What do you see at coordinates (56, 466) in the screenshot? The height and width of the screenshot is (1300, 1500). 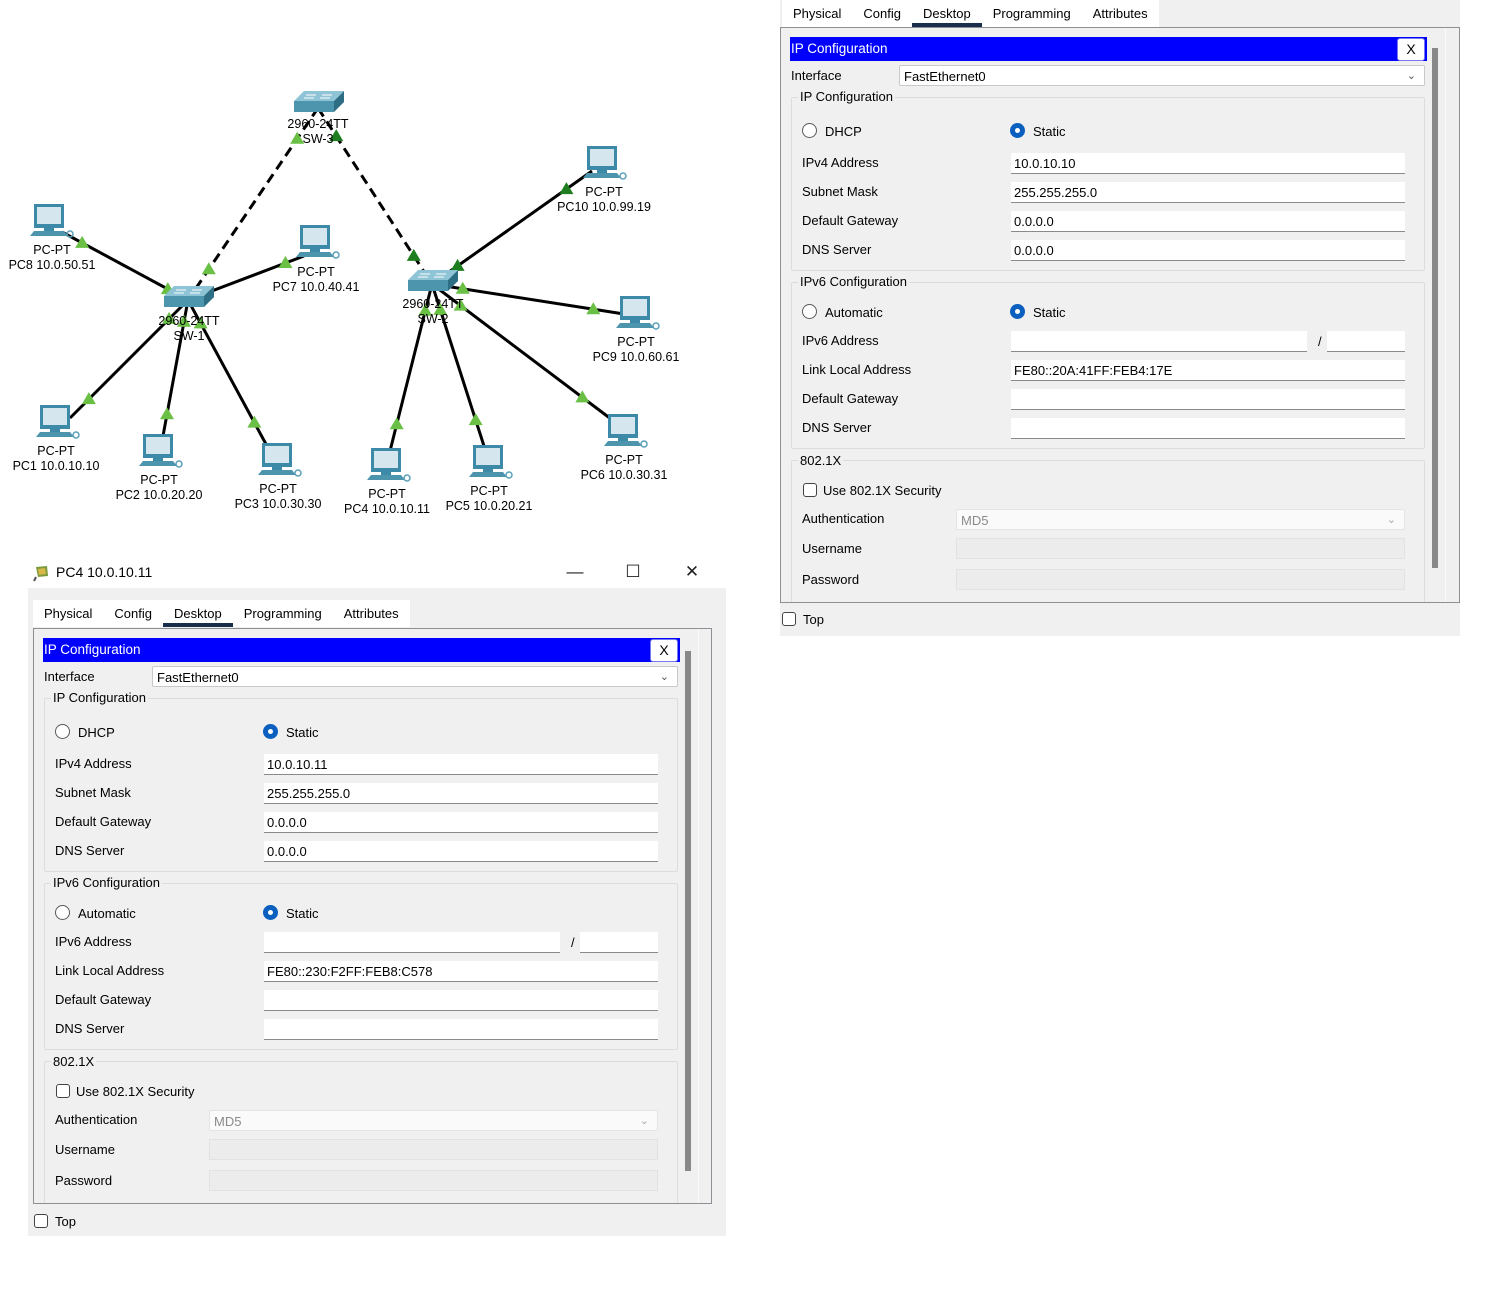 I see `pc-name-ip: PC1 10.0.10.10` at bounding box center [56, 466].